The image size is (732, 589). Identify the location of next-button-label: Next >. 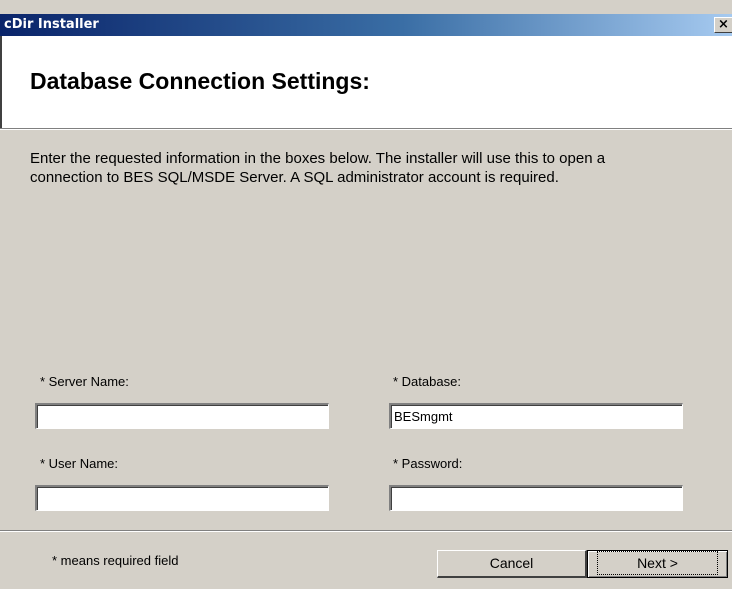
(657, 563).